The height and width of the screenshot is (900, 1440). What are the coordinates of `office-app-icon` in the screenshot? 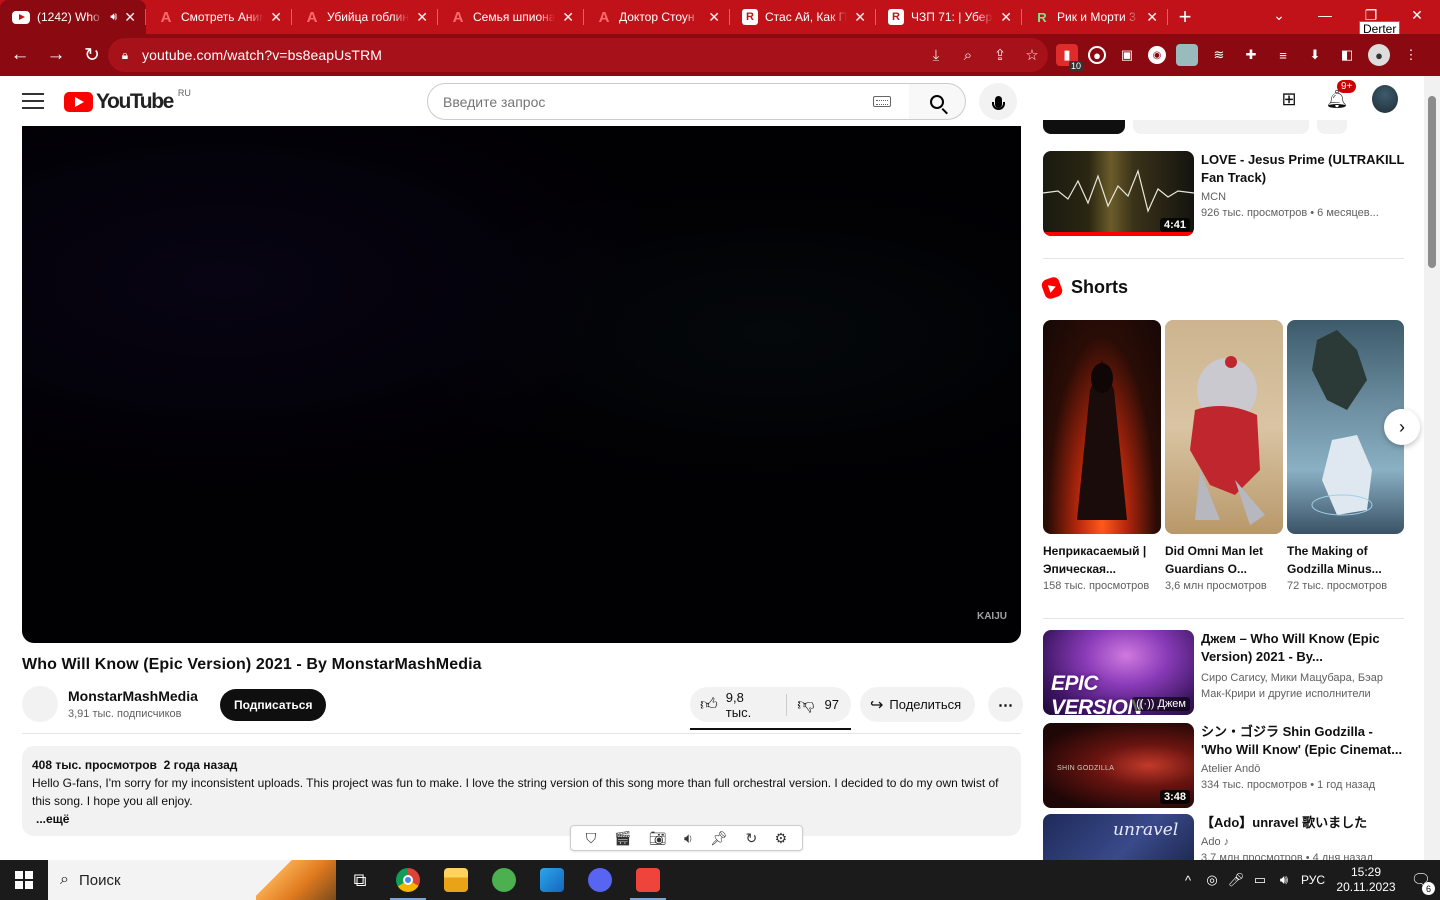 It's located at (552, 880).